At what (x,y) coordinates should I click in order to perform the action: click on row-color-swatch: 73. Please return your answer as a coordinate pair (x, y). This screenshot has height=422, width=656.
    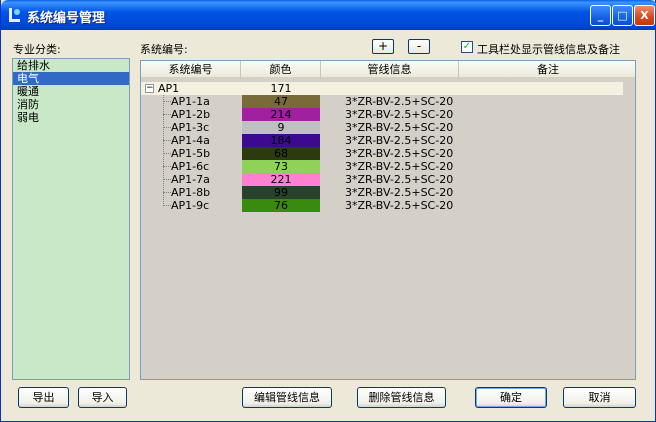
    Looking at the image, I should click on (281, 166).